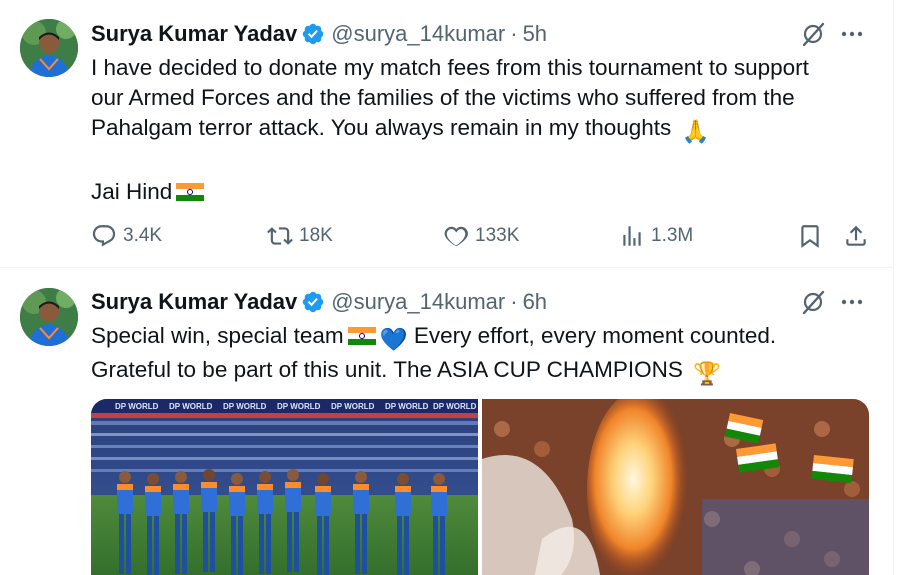  I want to click on reply-count: 3.4K, so click(143, 235).